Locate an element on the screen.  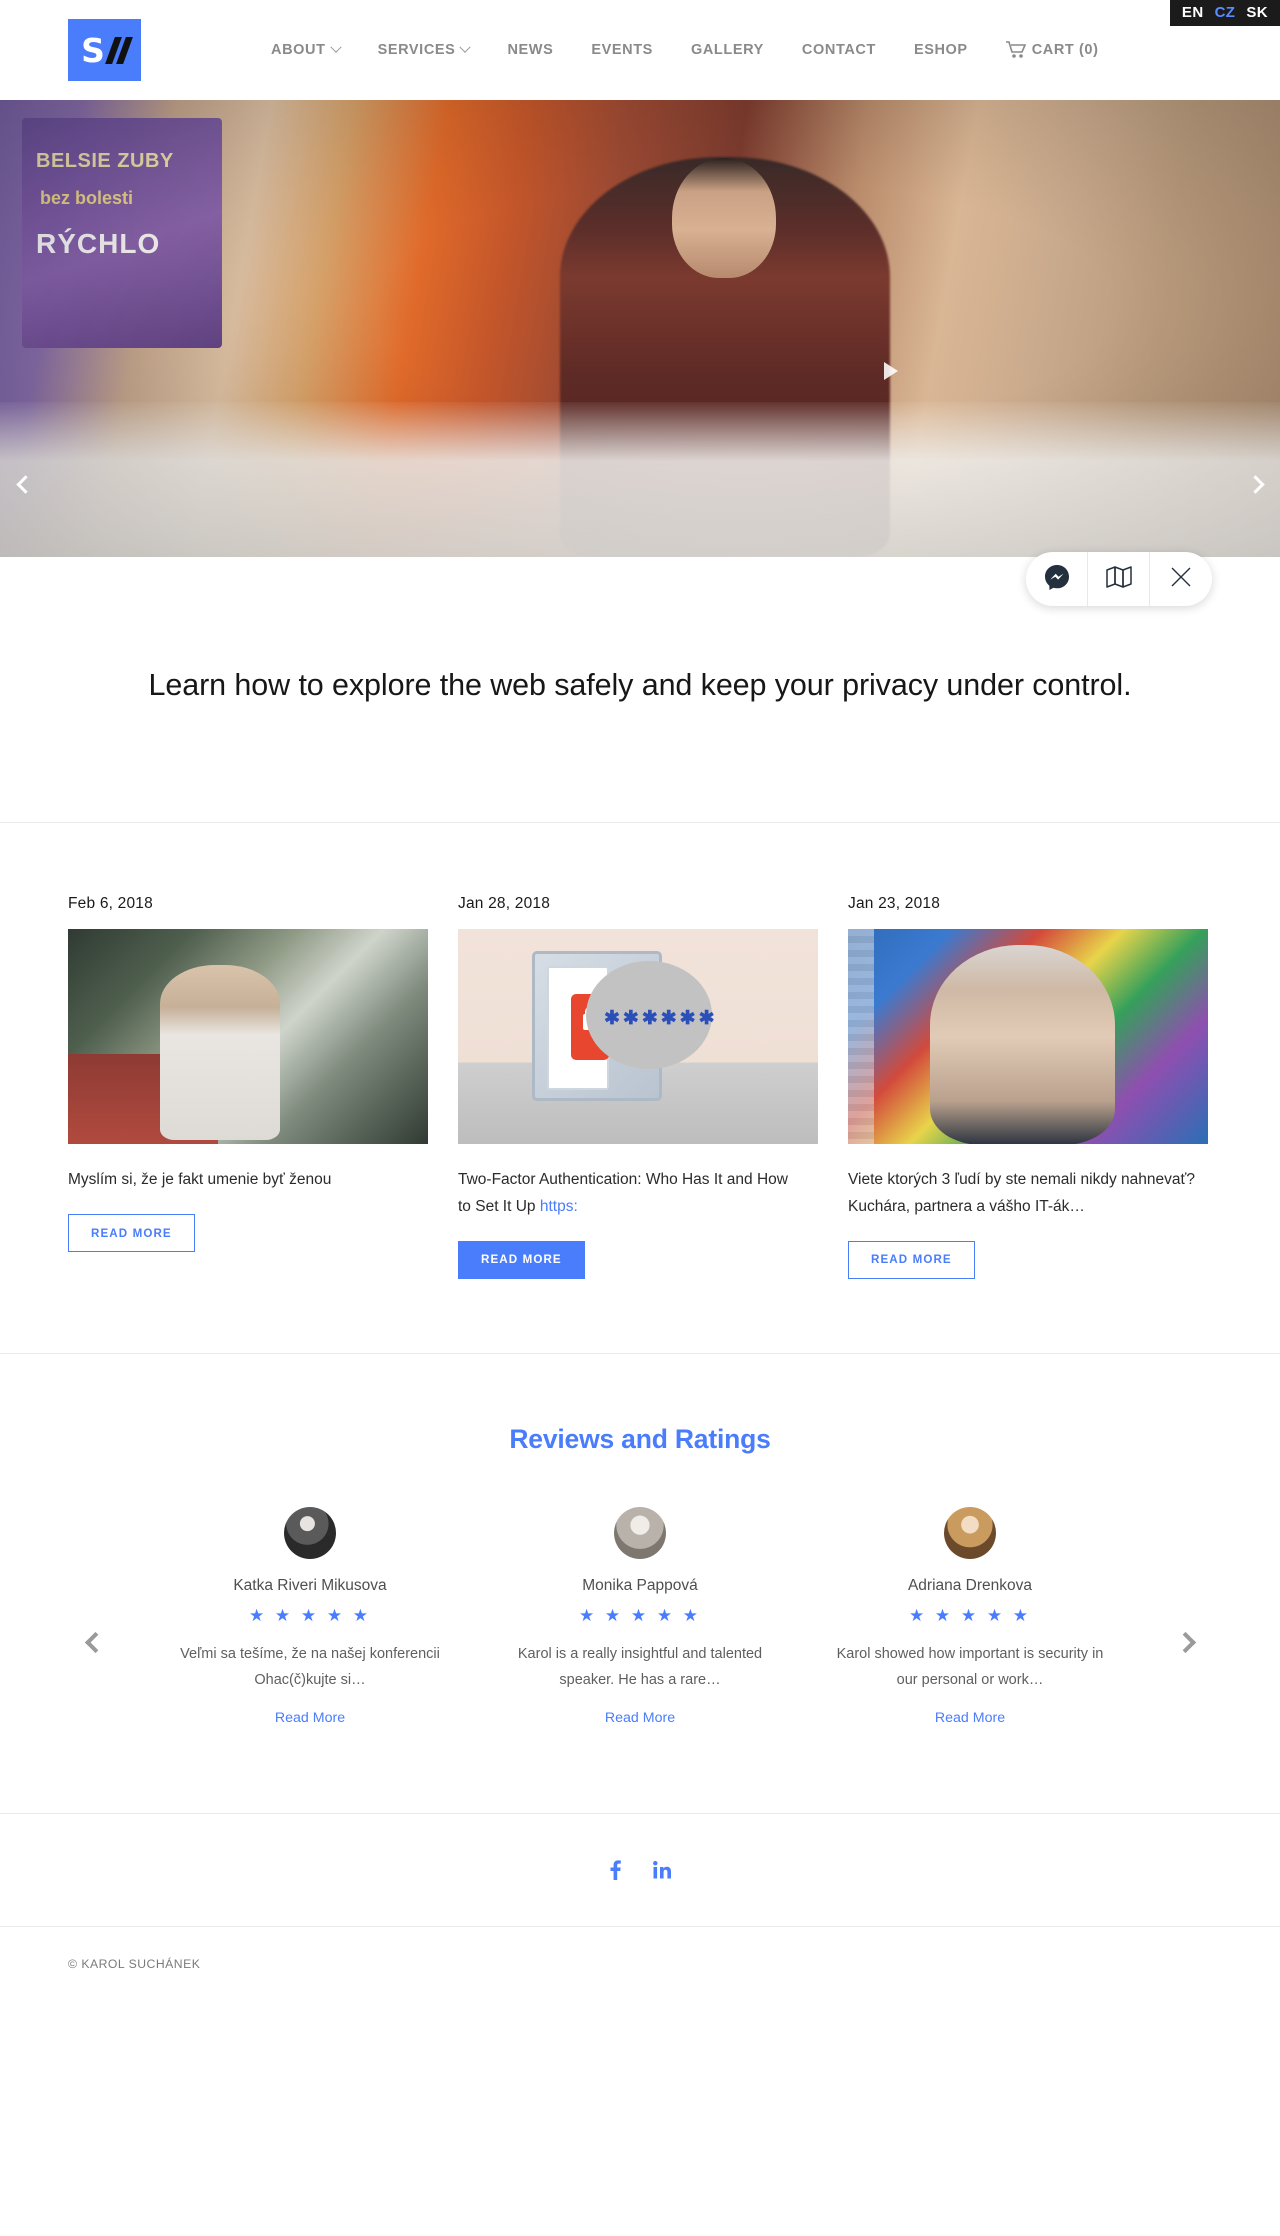
news-card-link: https: is located at coordinates (559, 1206).